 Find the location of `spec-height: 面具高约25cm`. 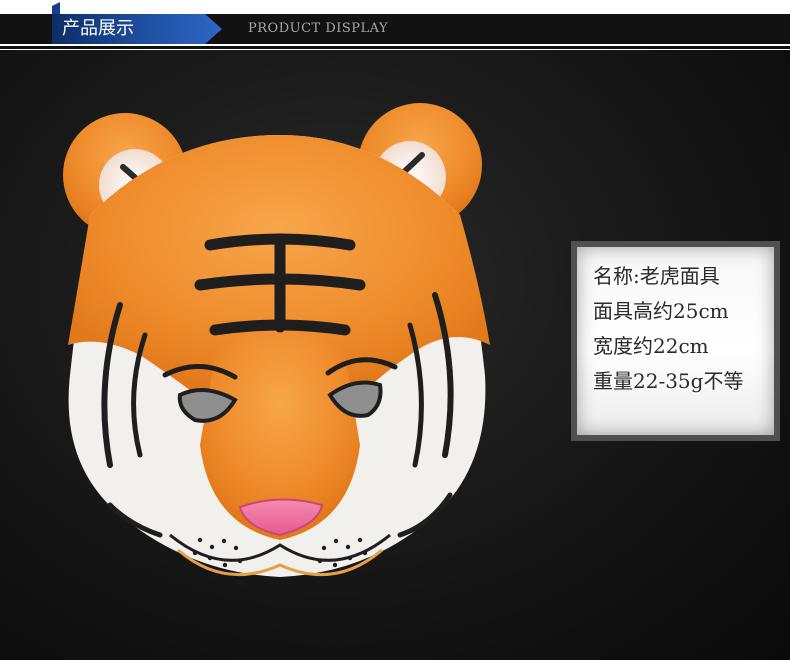

spec-height: 面具高约25cm is located at coordinates (661, 311).